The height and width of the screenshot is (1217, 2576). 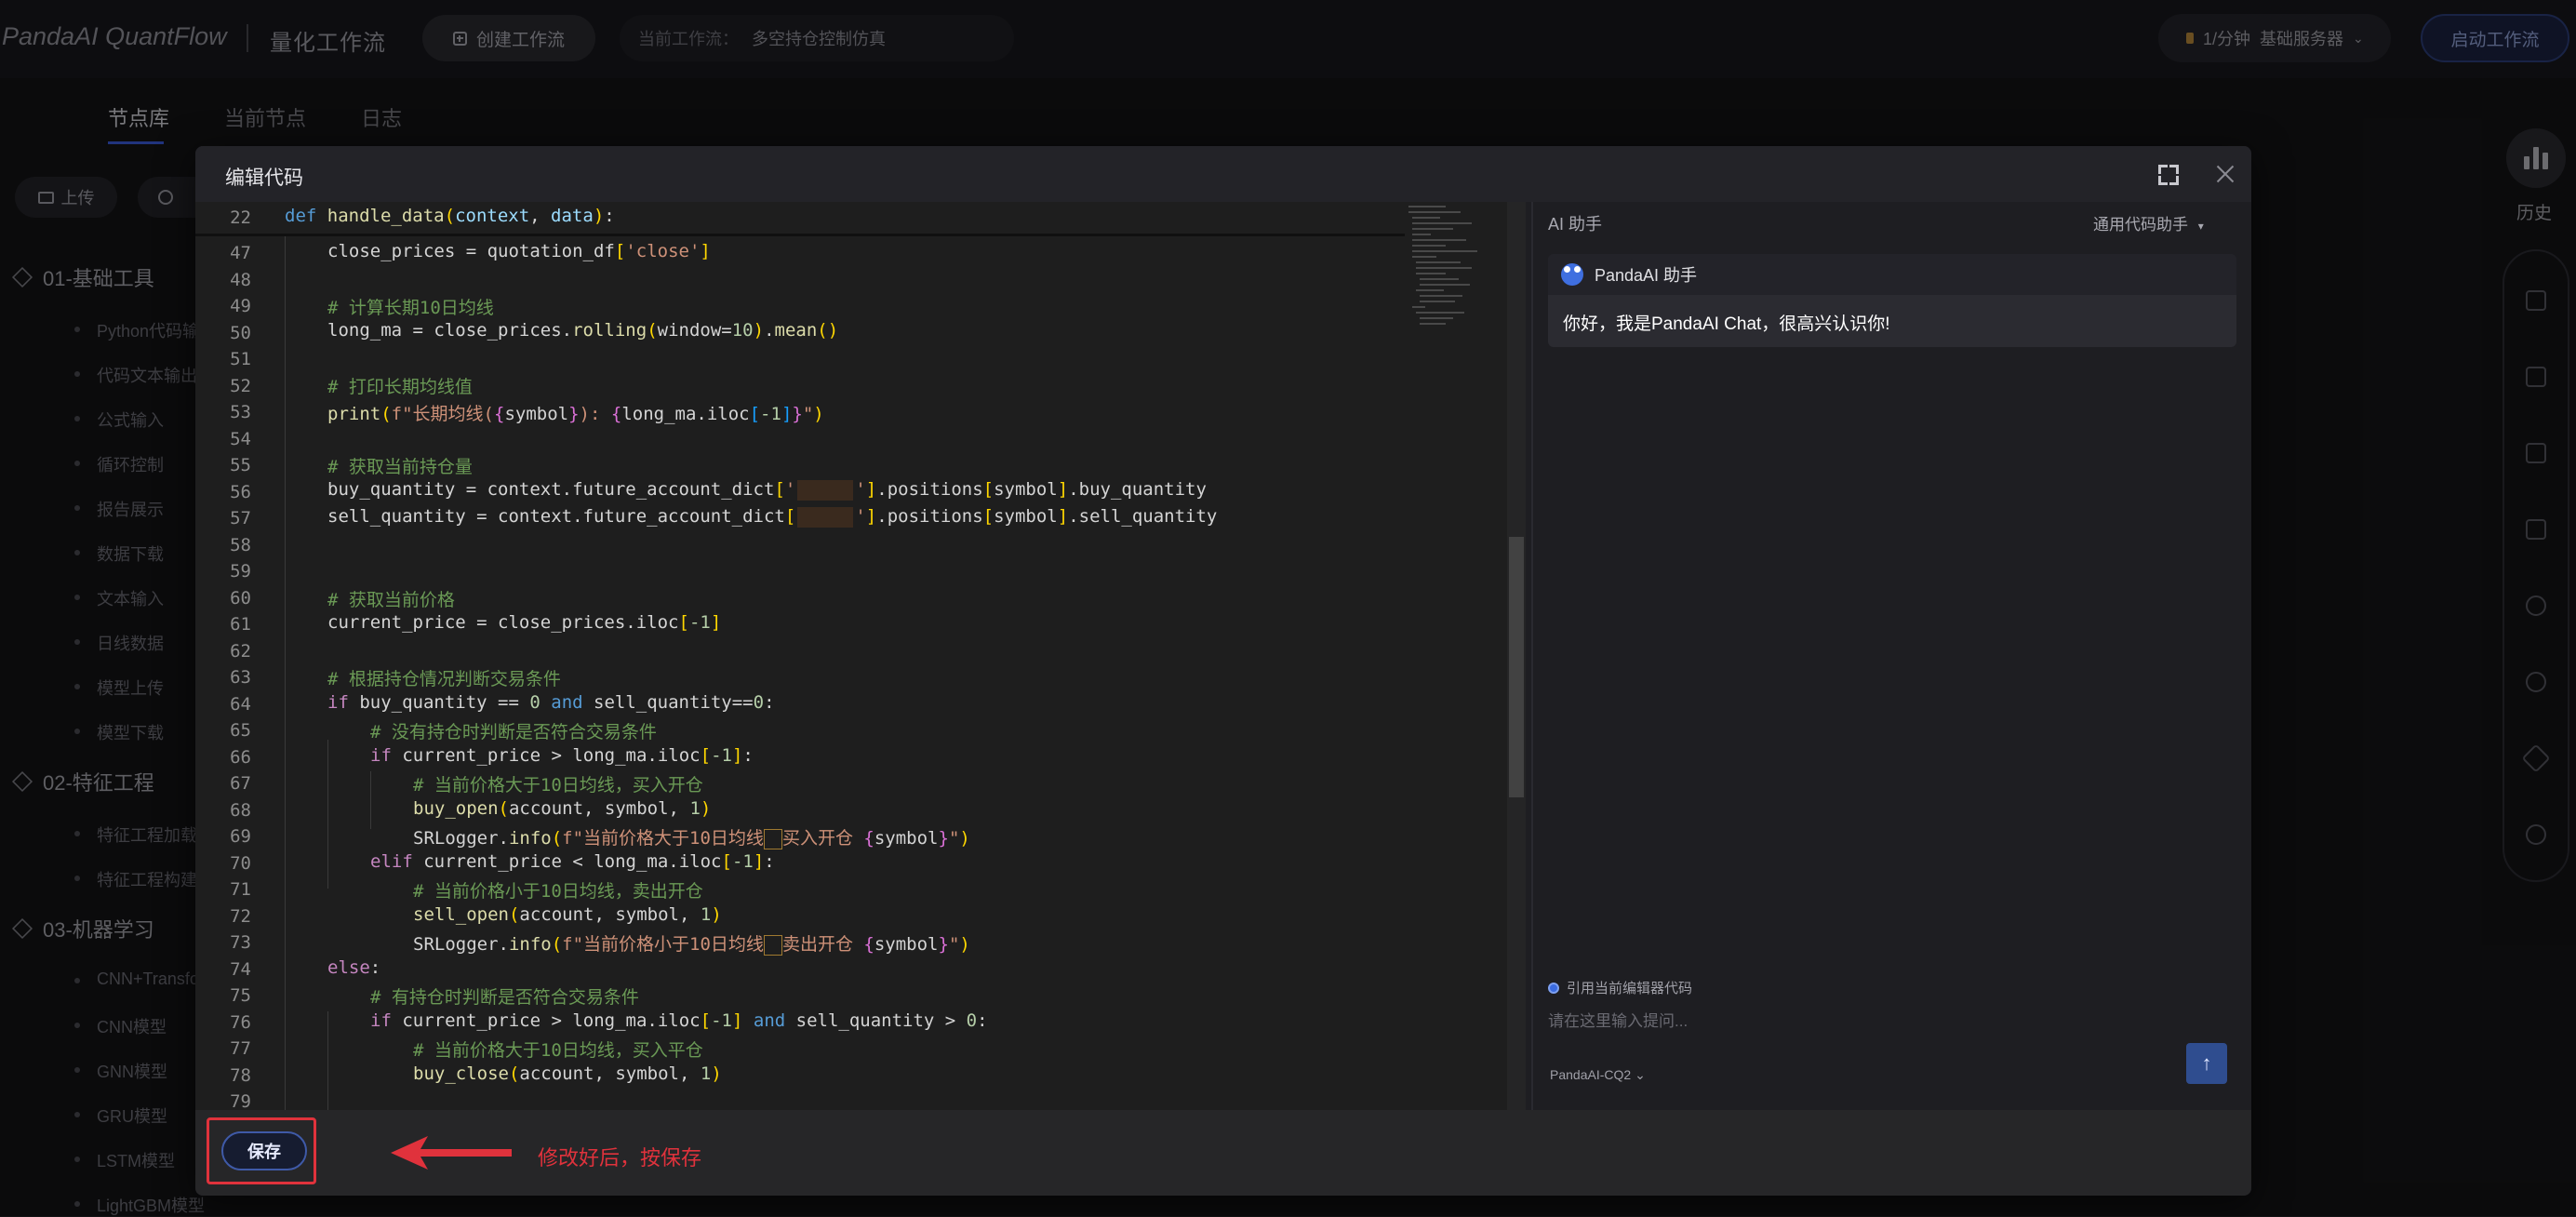 I want to click on chat-message-header: PandaAI 助手, so click(x=1892, y=274).